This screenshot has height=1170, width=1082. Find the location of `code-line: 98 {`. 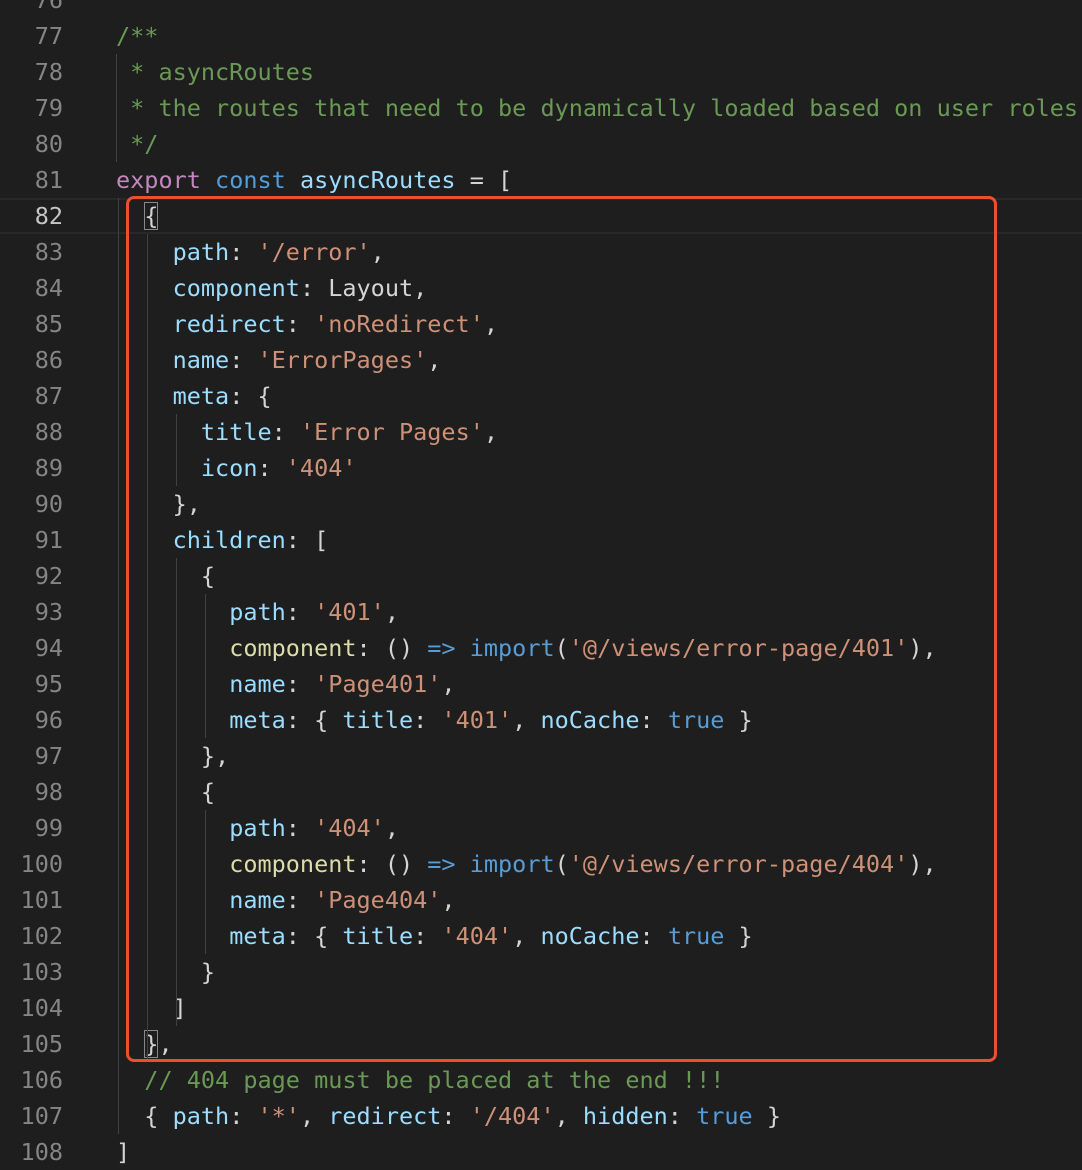

code-line: 98 { is located at coordinates (541, 792).